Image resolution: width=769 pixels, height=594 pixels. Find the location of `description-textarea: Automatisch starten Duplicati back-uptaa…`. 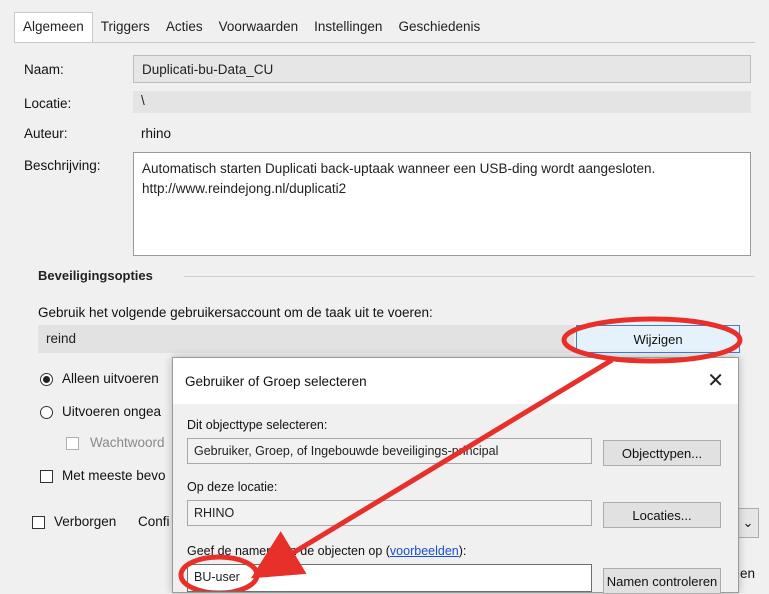

description-textarea: Automatisch starten Duplicati back-uptaa… is located at coordinates (442, 204).